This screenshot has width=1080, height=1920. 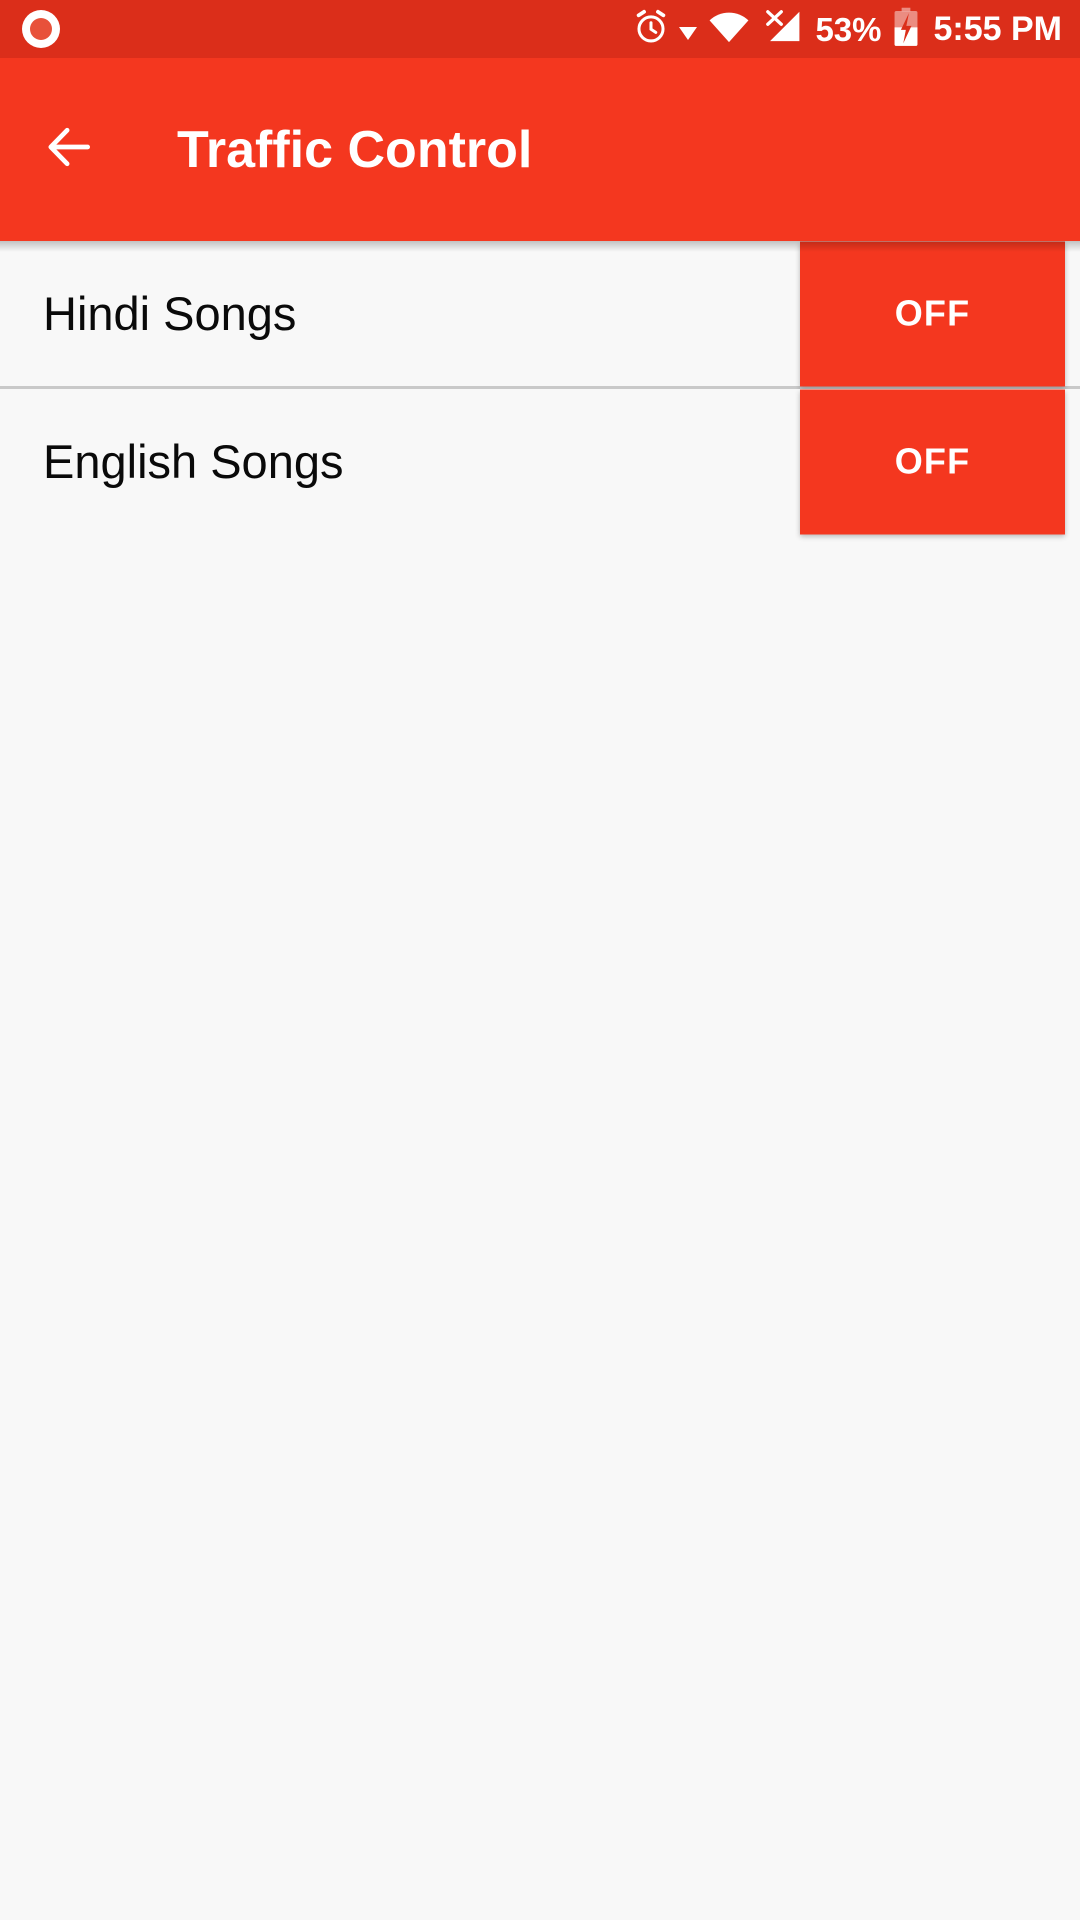 I want to click on status-bar-system-icons: 53% 5:55 PM, so click(x=847, y=29).